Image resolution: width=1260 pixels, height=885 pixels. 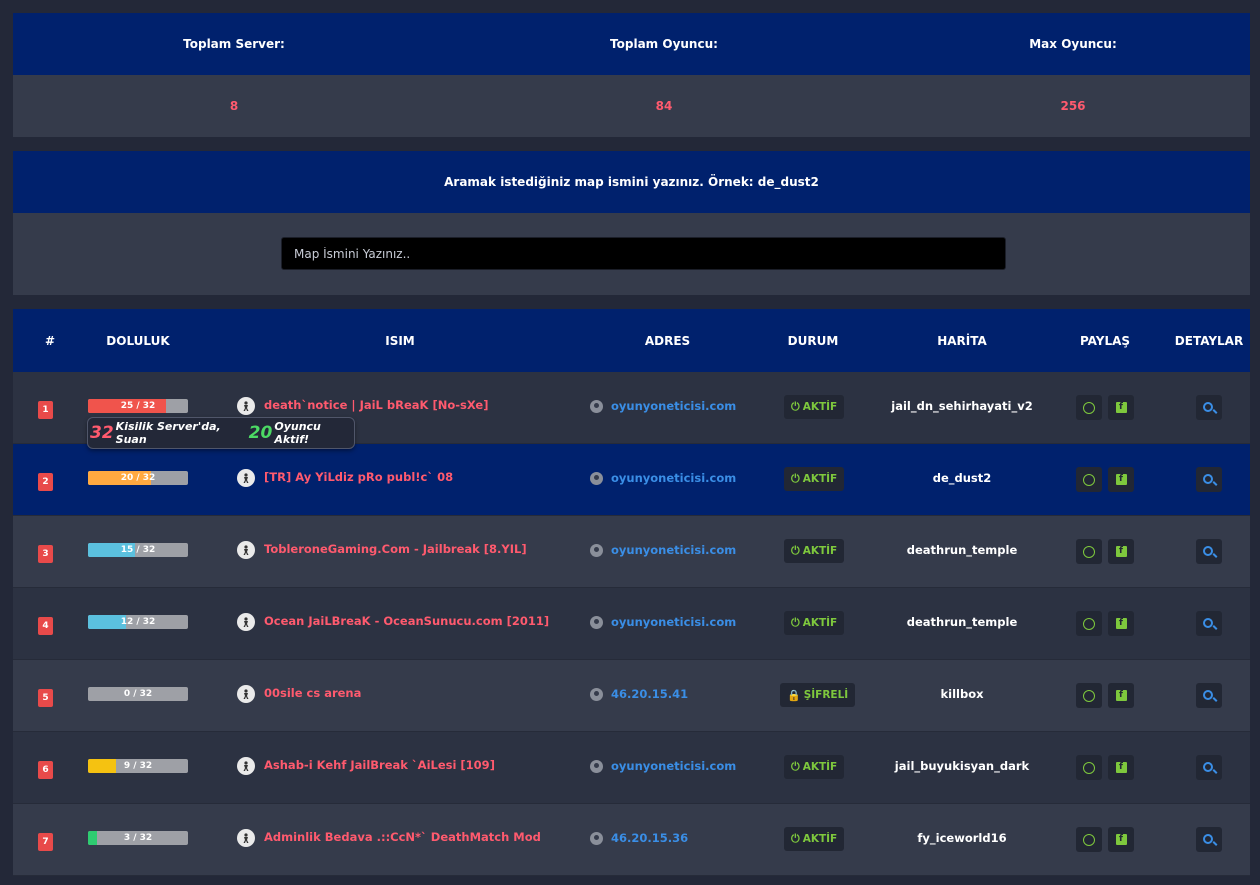 I want to click on server-address-link: 46.20.15.36, so click(x=649, y=838).